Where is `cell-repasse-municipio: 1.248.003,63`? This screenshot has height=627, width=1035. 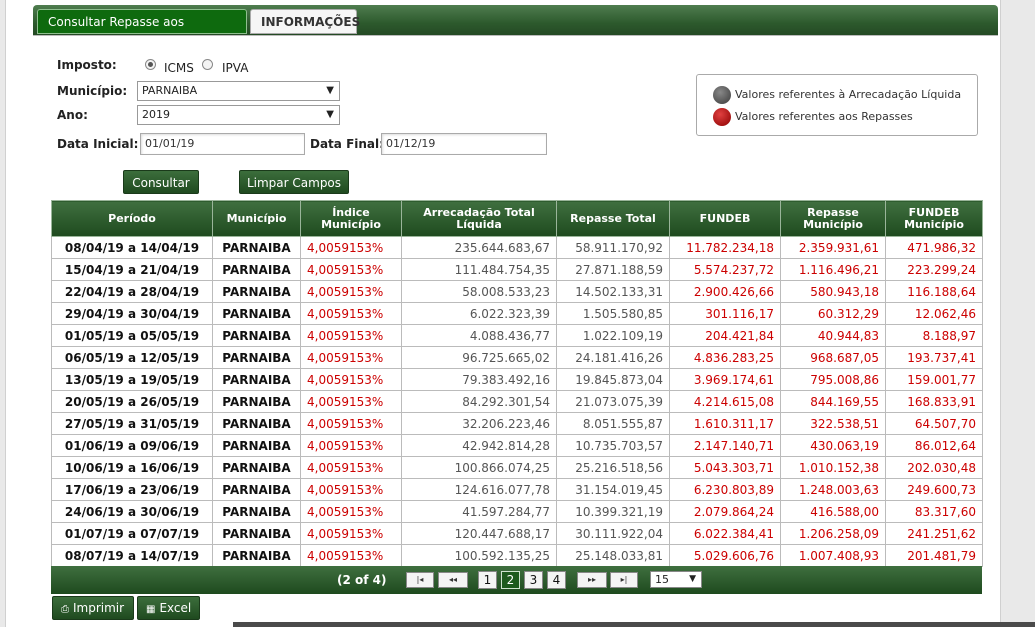 cell-repasse-municipio: 1.248.003,63 is located at coordinates (833, 489).